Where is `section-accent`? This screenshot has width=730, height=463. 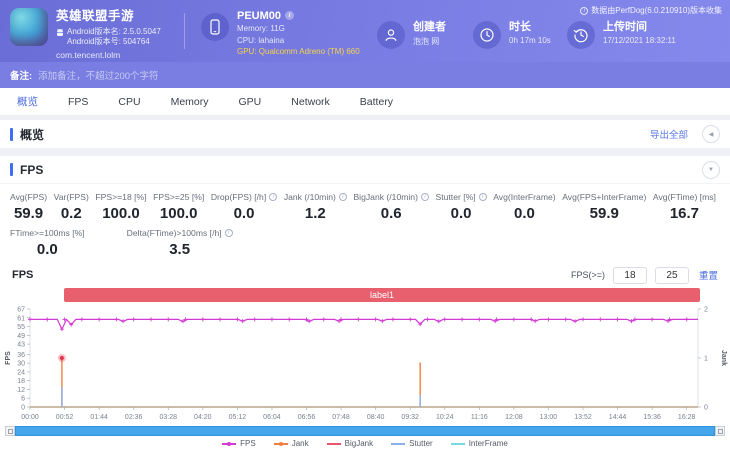 section-accent is located at coordinates (11, 169).